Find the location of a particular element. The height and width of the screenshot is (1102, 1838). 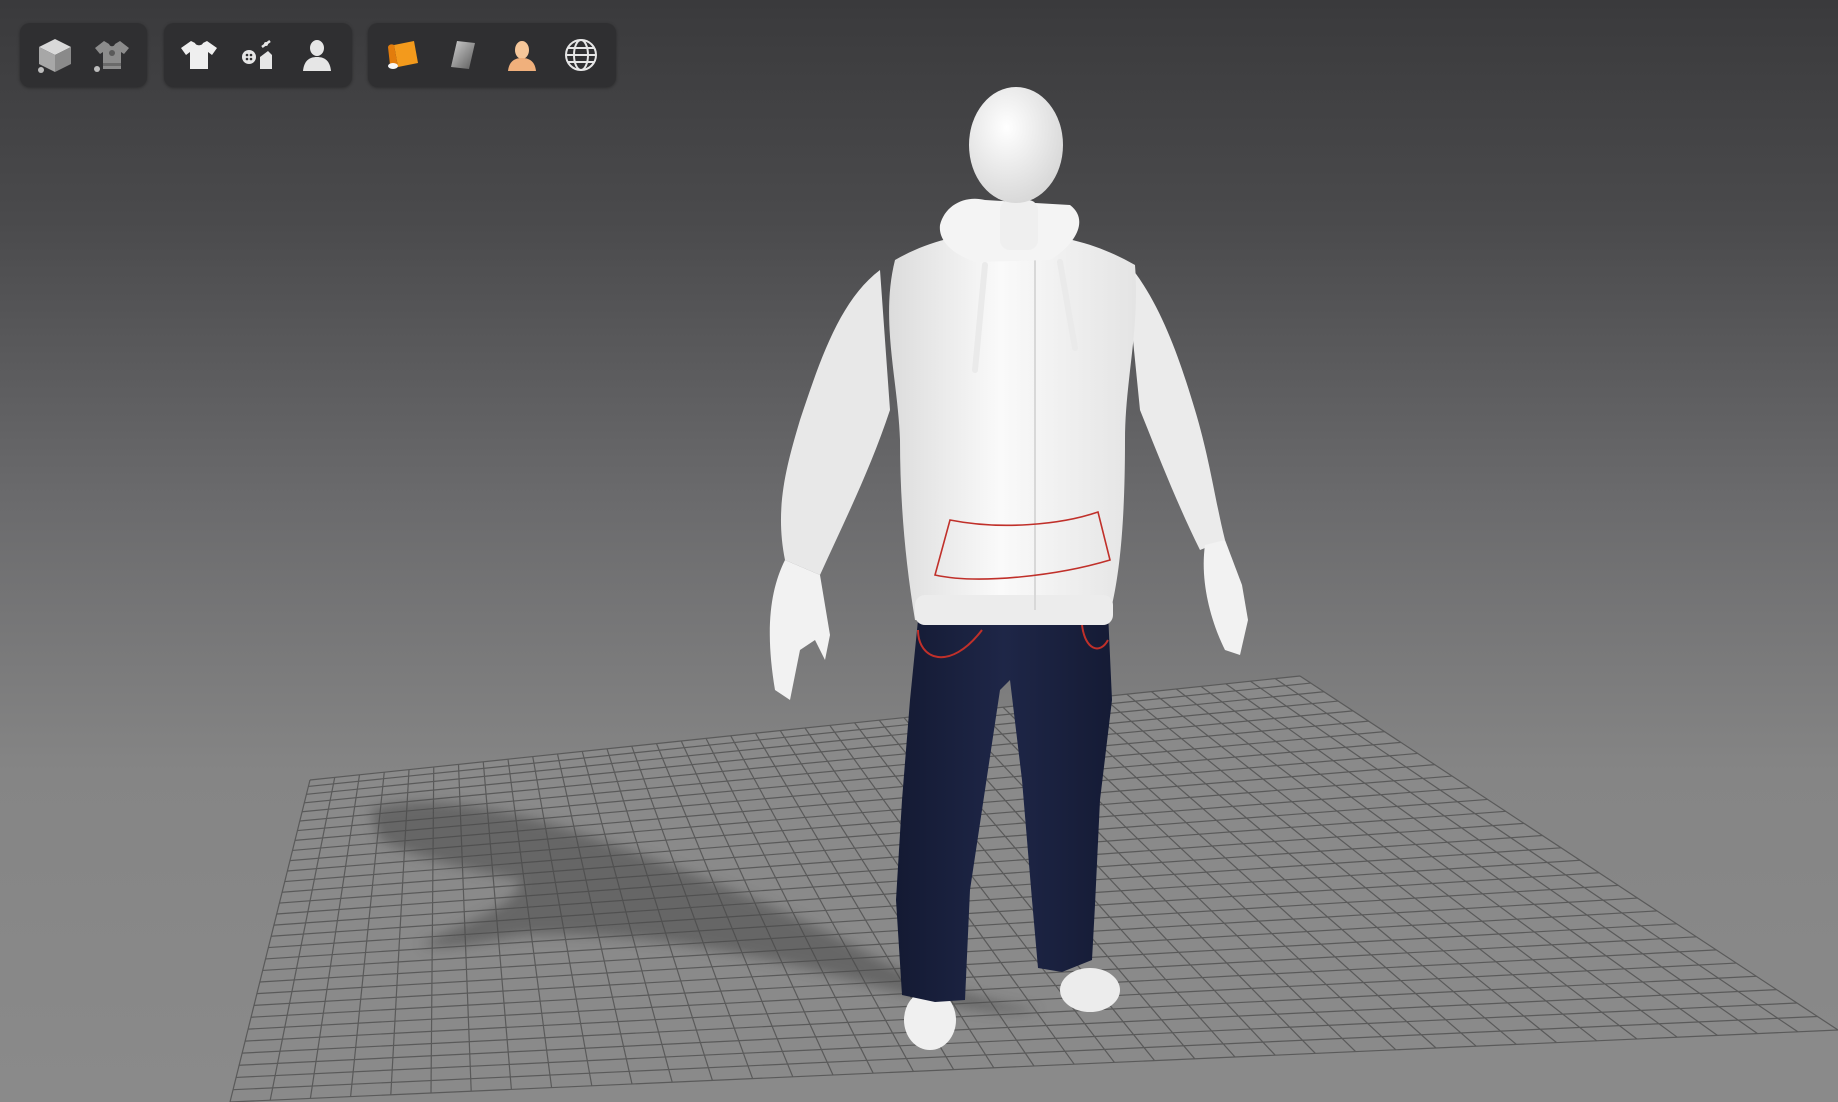

toolbar-group-display-modes is located at coordinates (83, 55).